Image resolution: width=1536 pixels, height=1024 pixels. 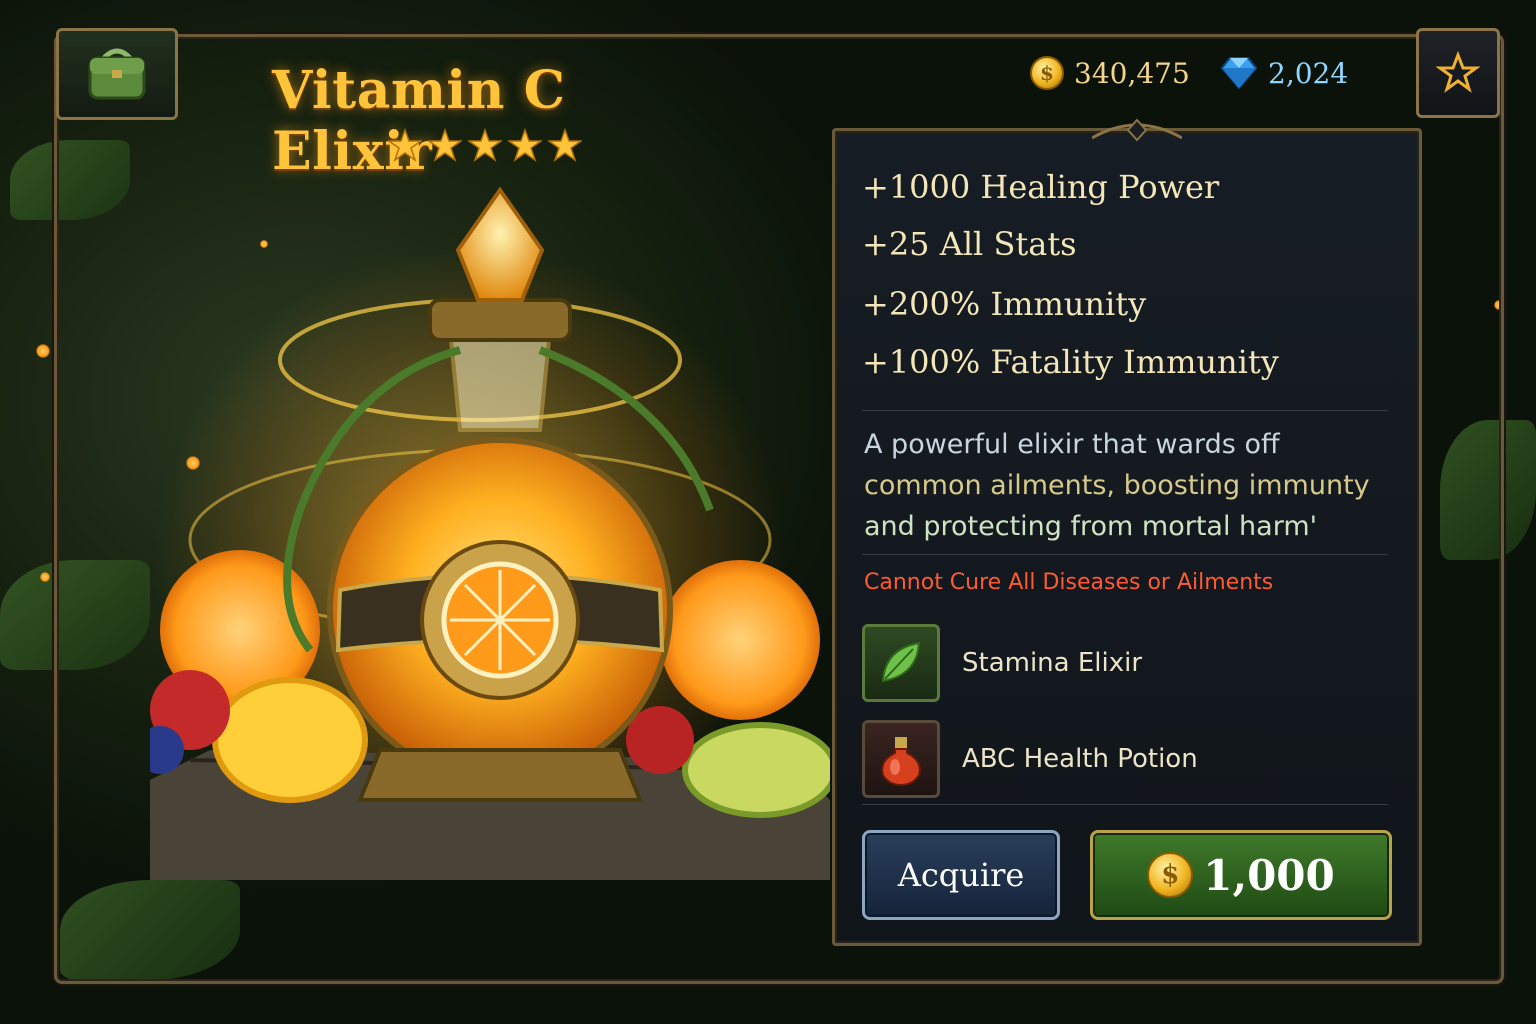 I want to click on gem-balance: 2,024, so click(x=1284, y=73).